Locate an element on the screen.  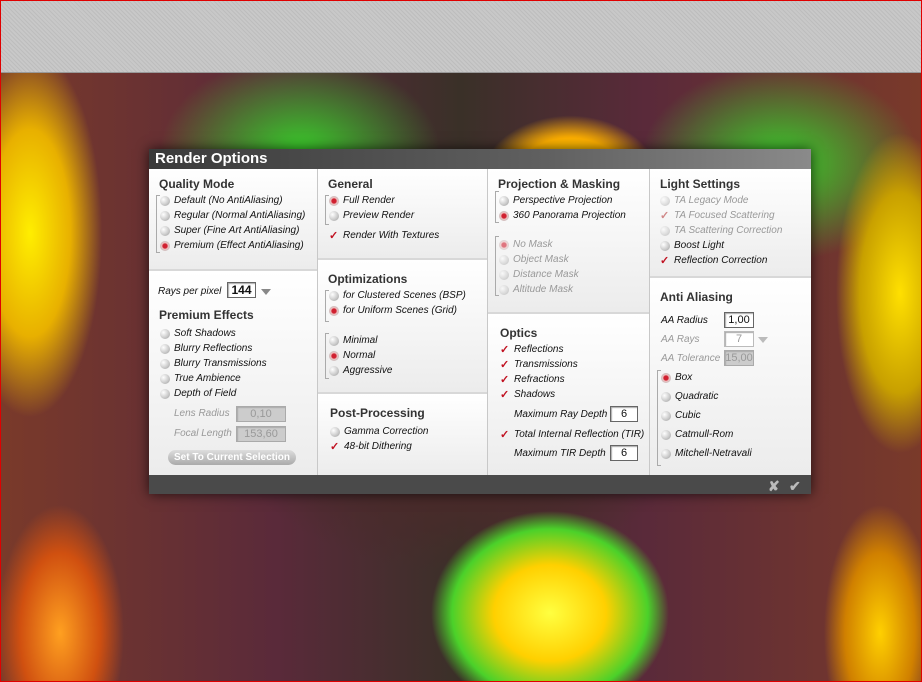
radio-quality-regular: Regular (Normal AntiAliasing) is located at coordinates (232, 216).